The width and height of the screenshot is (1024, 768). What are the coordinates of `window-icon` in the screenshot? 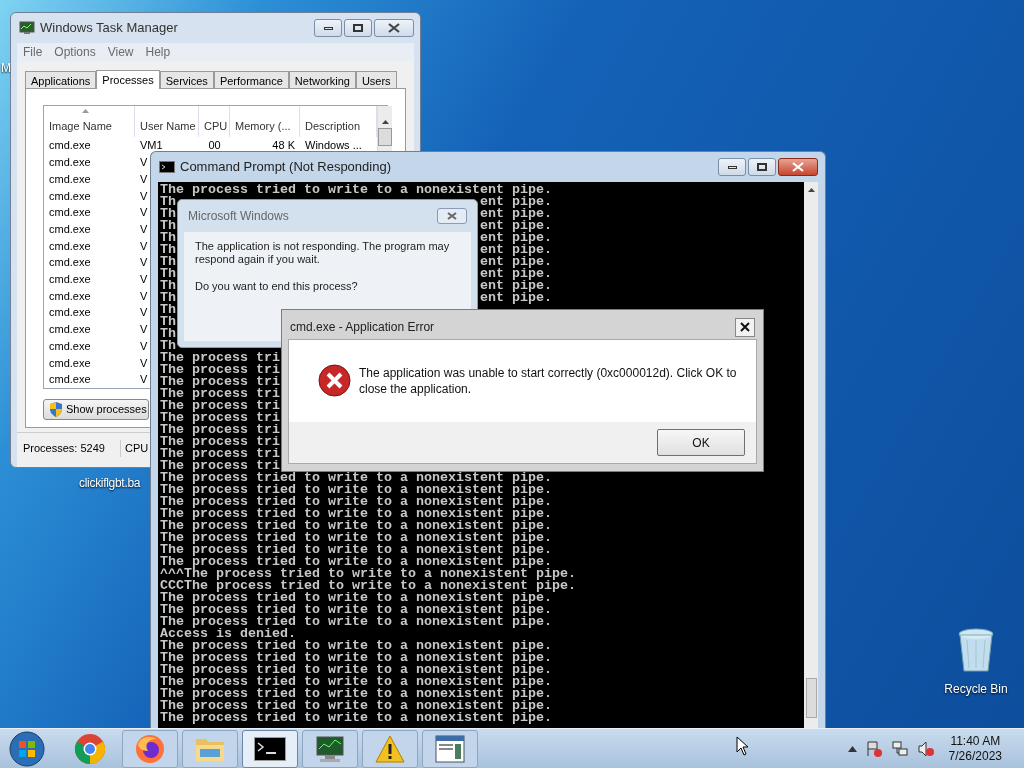 It's located at (450, 748).